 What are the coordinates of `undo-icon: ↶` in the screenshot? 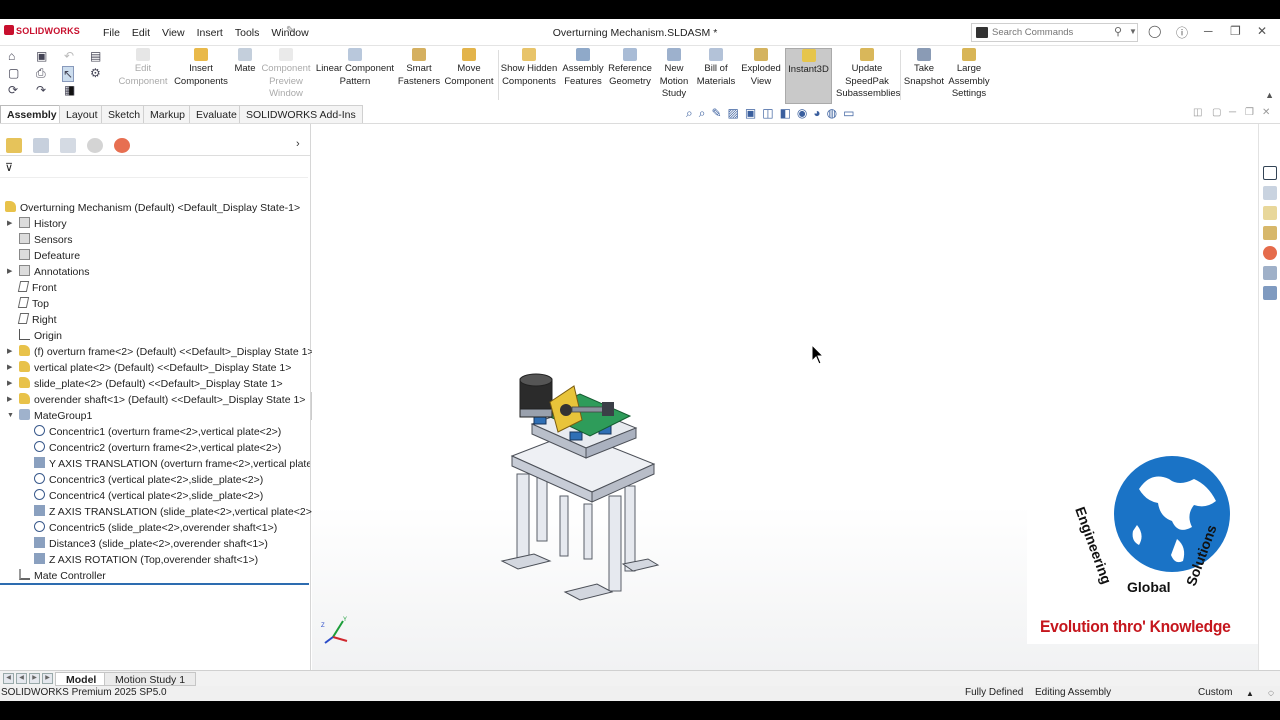 It's located at (69, 56).